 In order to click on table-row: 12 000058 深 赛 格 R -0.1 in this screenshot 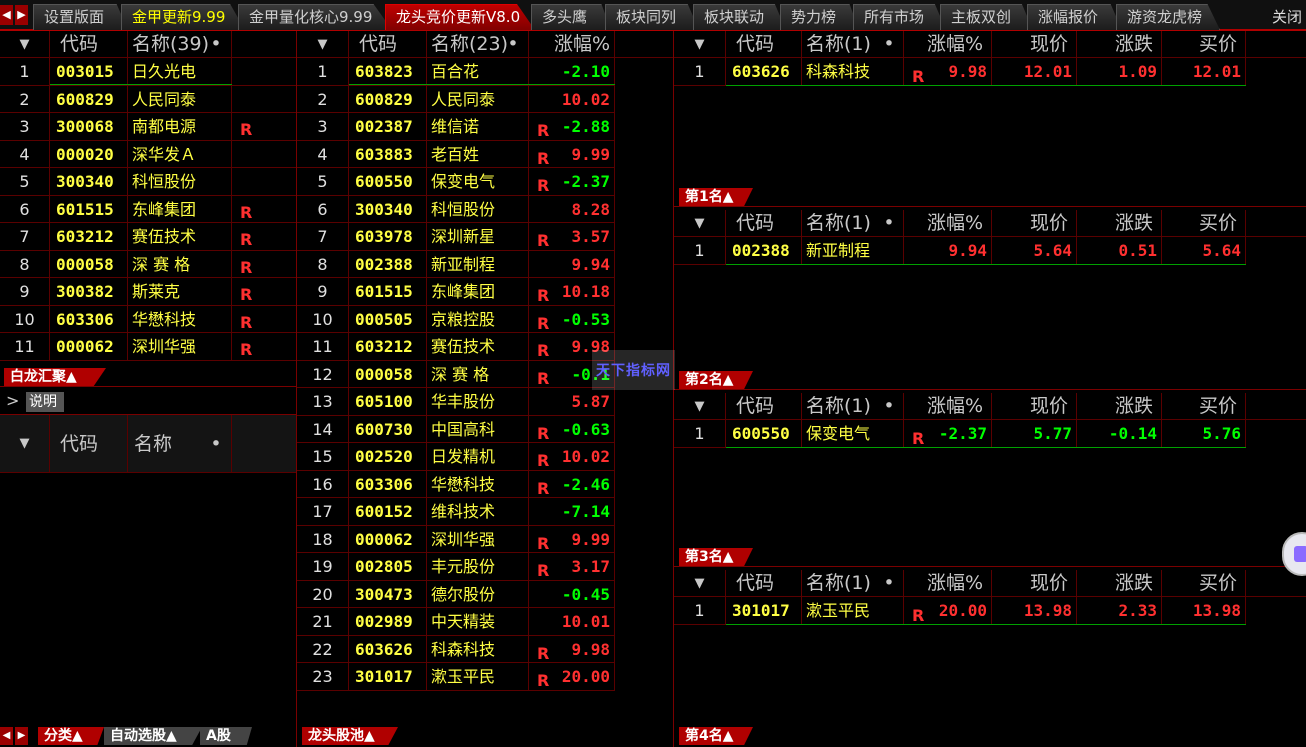, I will do `click(456, 374)`.